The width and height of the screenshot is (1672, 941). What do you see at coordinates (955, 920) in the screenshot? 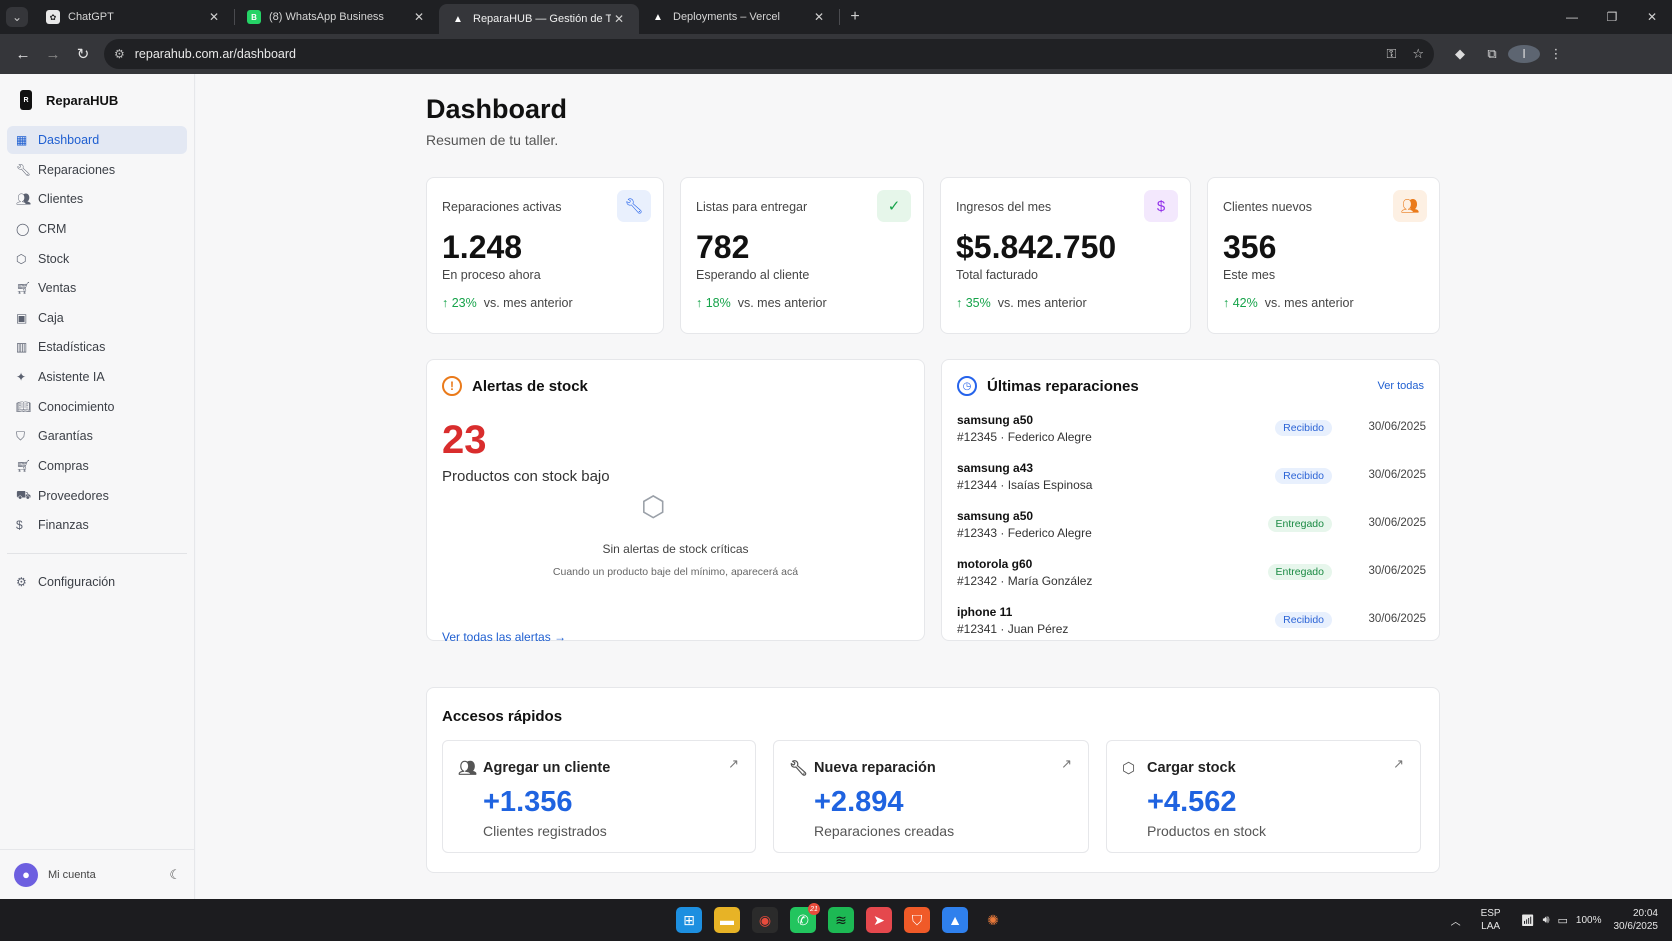
I see `photos-icon: ▲` at bounding box center [955, 920].